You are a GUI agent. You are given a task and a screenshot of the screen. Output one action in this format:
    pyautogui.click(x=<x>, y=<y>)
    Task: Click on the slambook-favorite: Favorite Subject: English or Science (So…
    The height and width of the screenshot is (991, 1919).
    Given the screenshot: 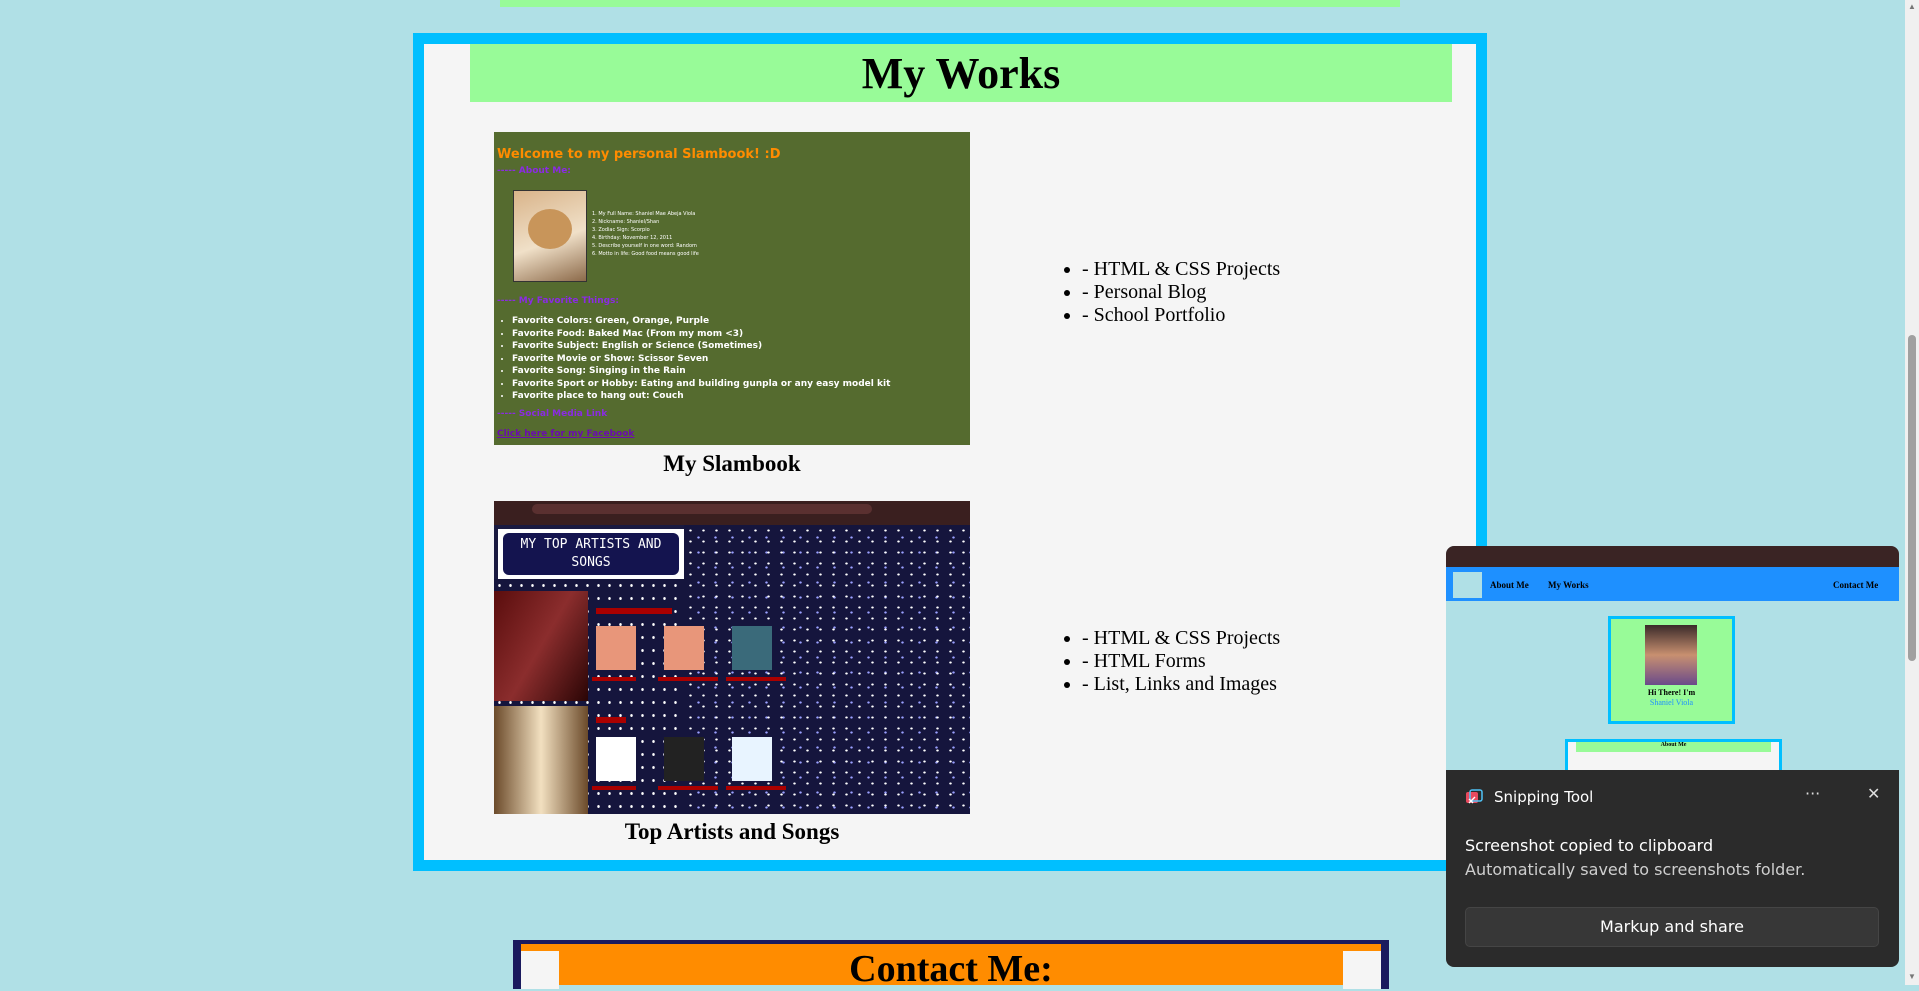 What is the action you would take?
    pyautogui.click(x=701, y=346)
    